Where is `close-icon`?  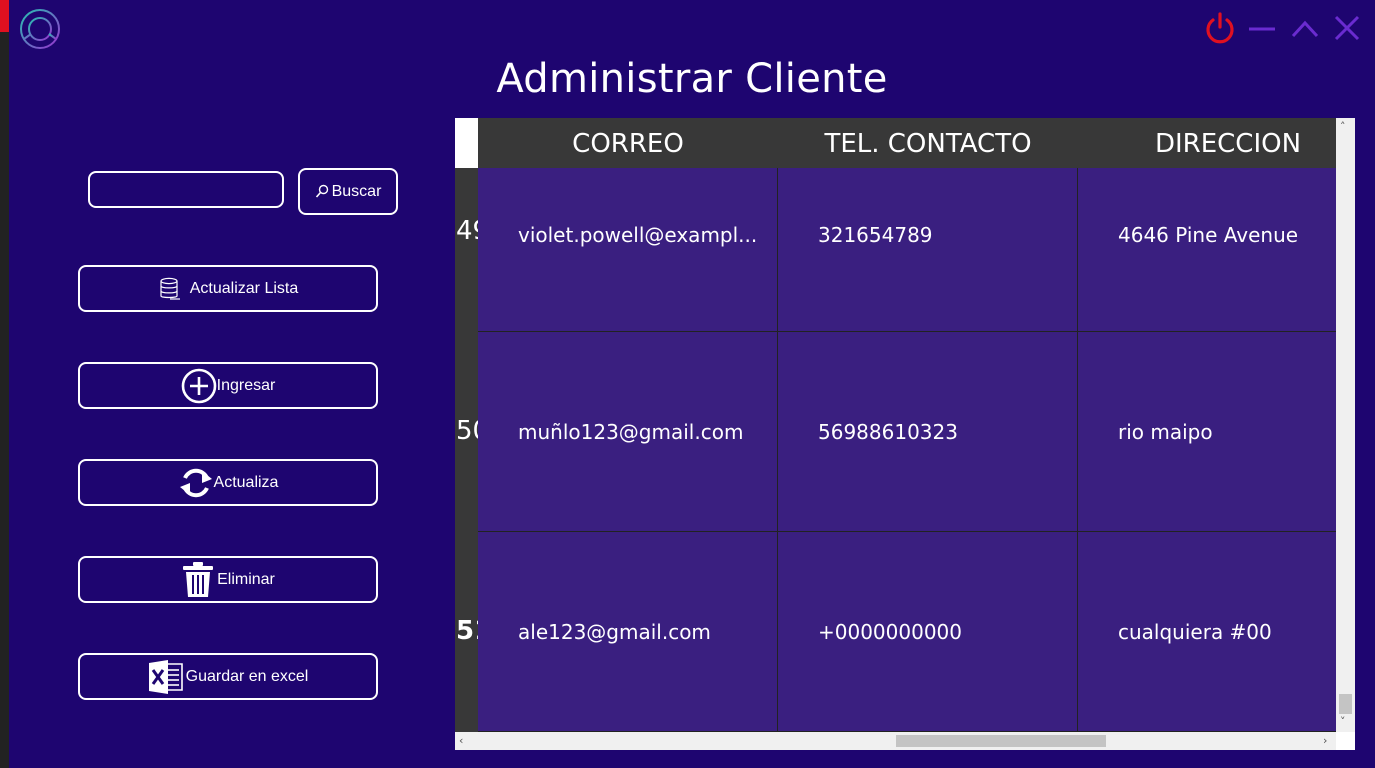
close-icon is located at coordinates (1347, 28).